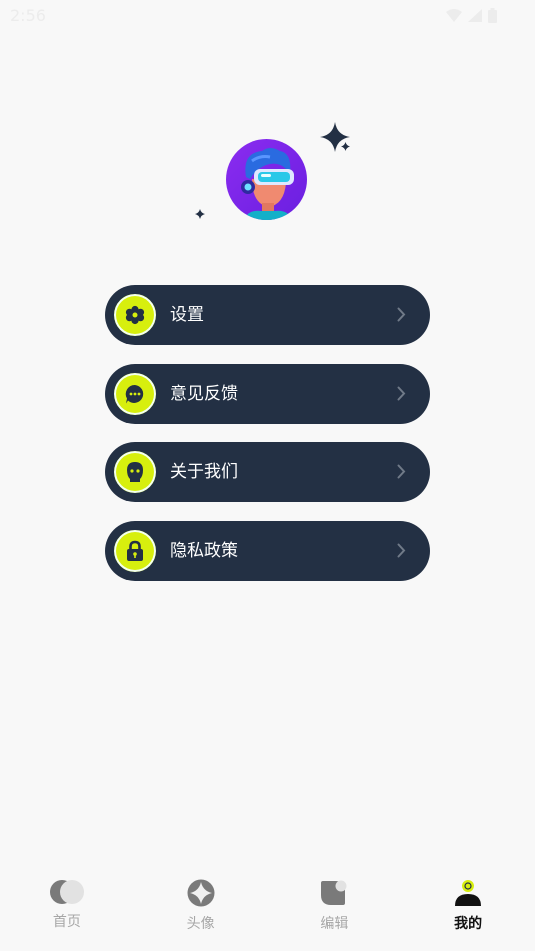  I want to click on profile-icon, so click(468, 893).